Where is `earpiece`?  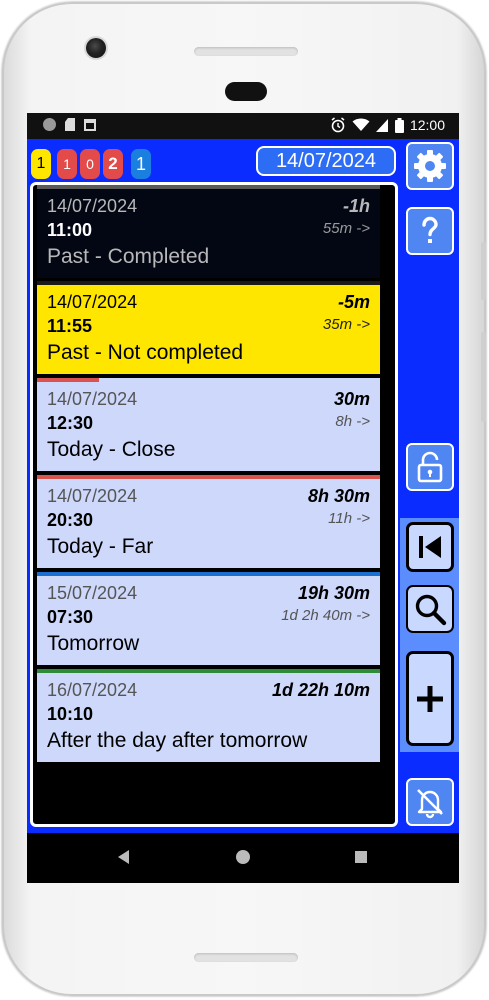
earpiece is located at coordinates (246, 91).